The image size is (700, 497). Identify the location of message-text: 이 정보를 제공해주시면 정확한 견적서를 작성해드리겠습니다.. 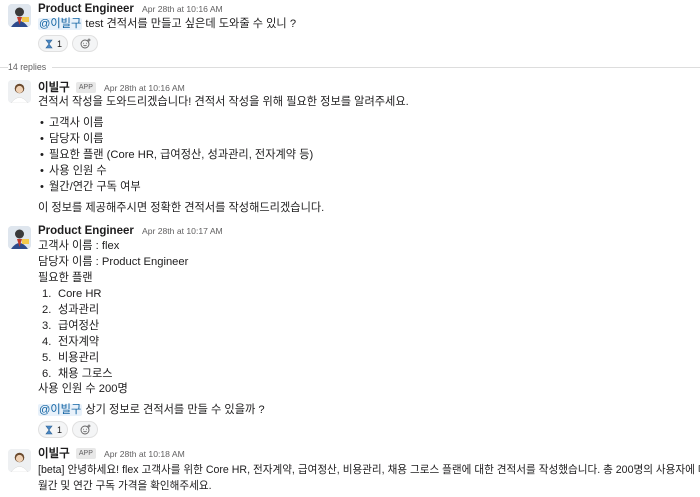
(181, 208).